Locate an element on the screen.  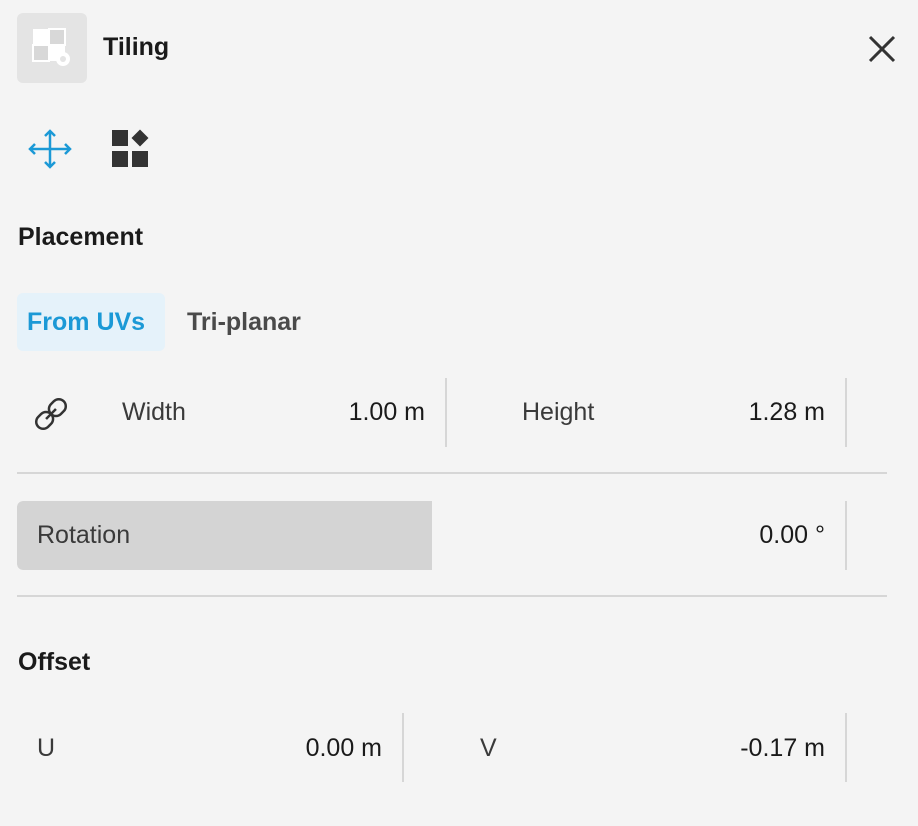
link-icon is located at coordinates (51, 414).